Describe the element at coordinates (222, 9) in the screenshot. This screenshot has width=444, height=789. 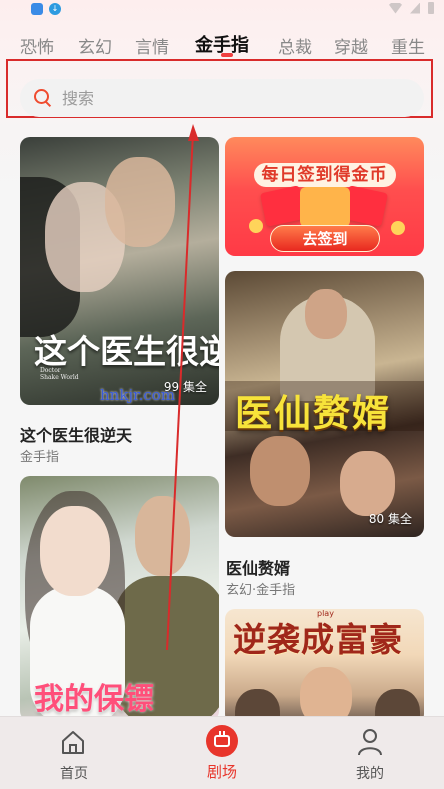
I see `status-bar: ↓` at that location.